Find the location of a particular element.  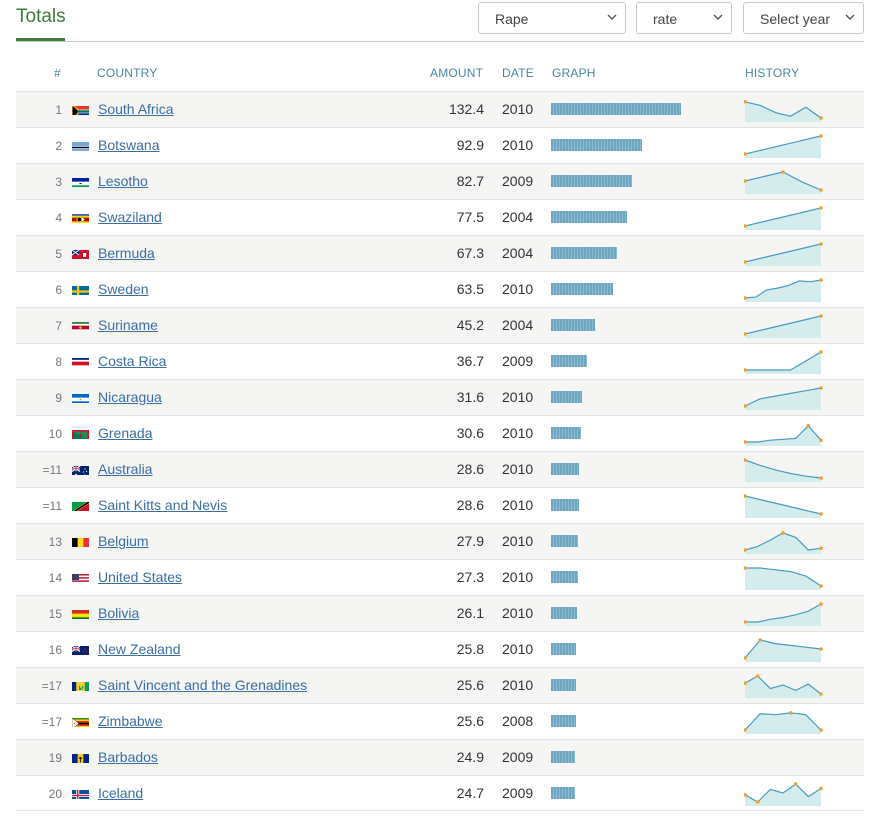

flag-icon-us is located at coordinates (80, 577).